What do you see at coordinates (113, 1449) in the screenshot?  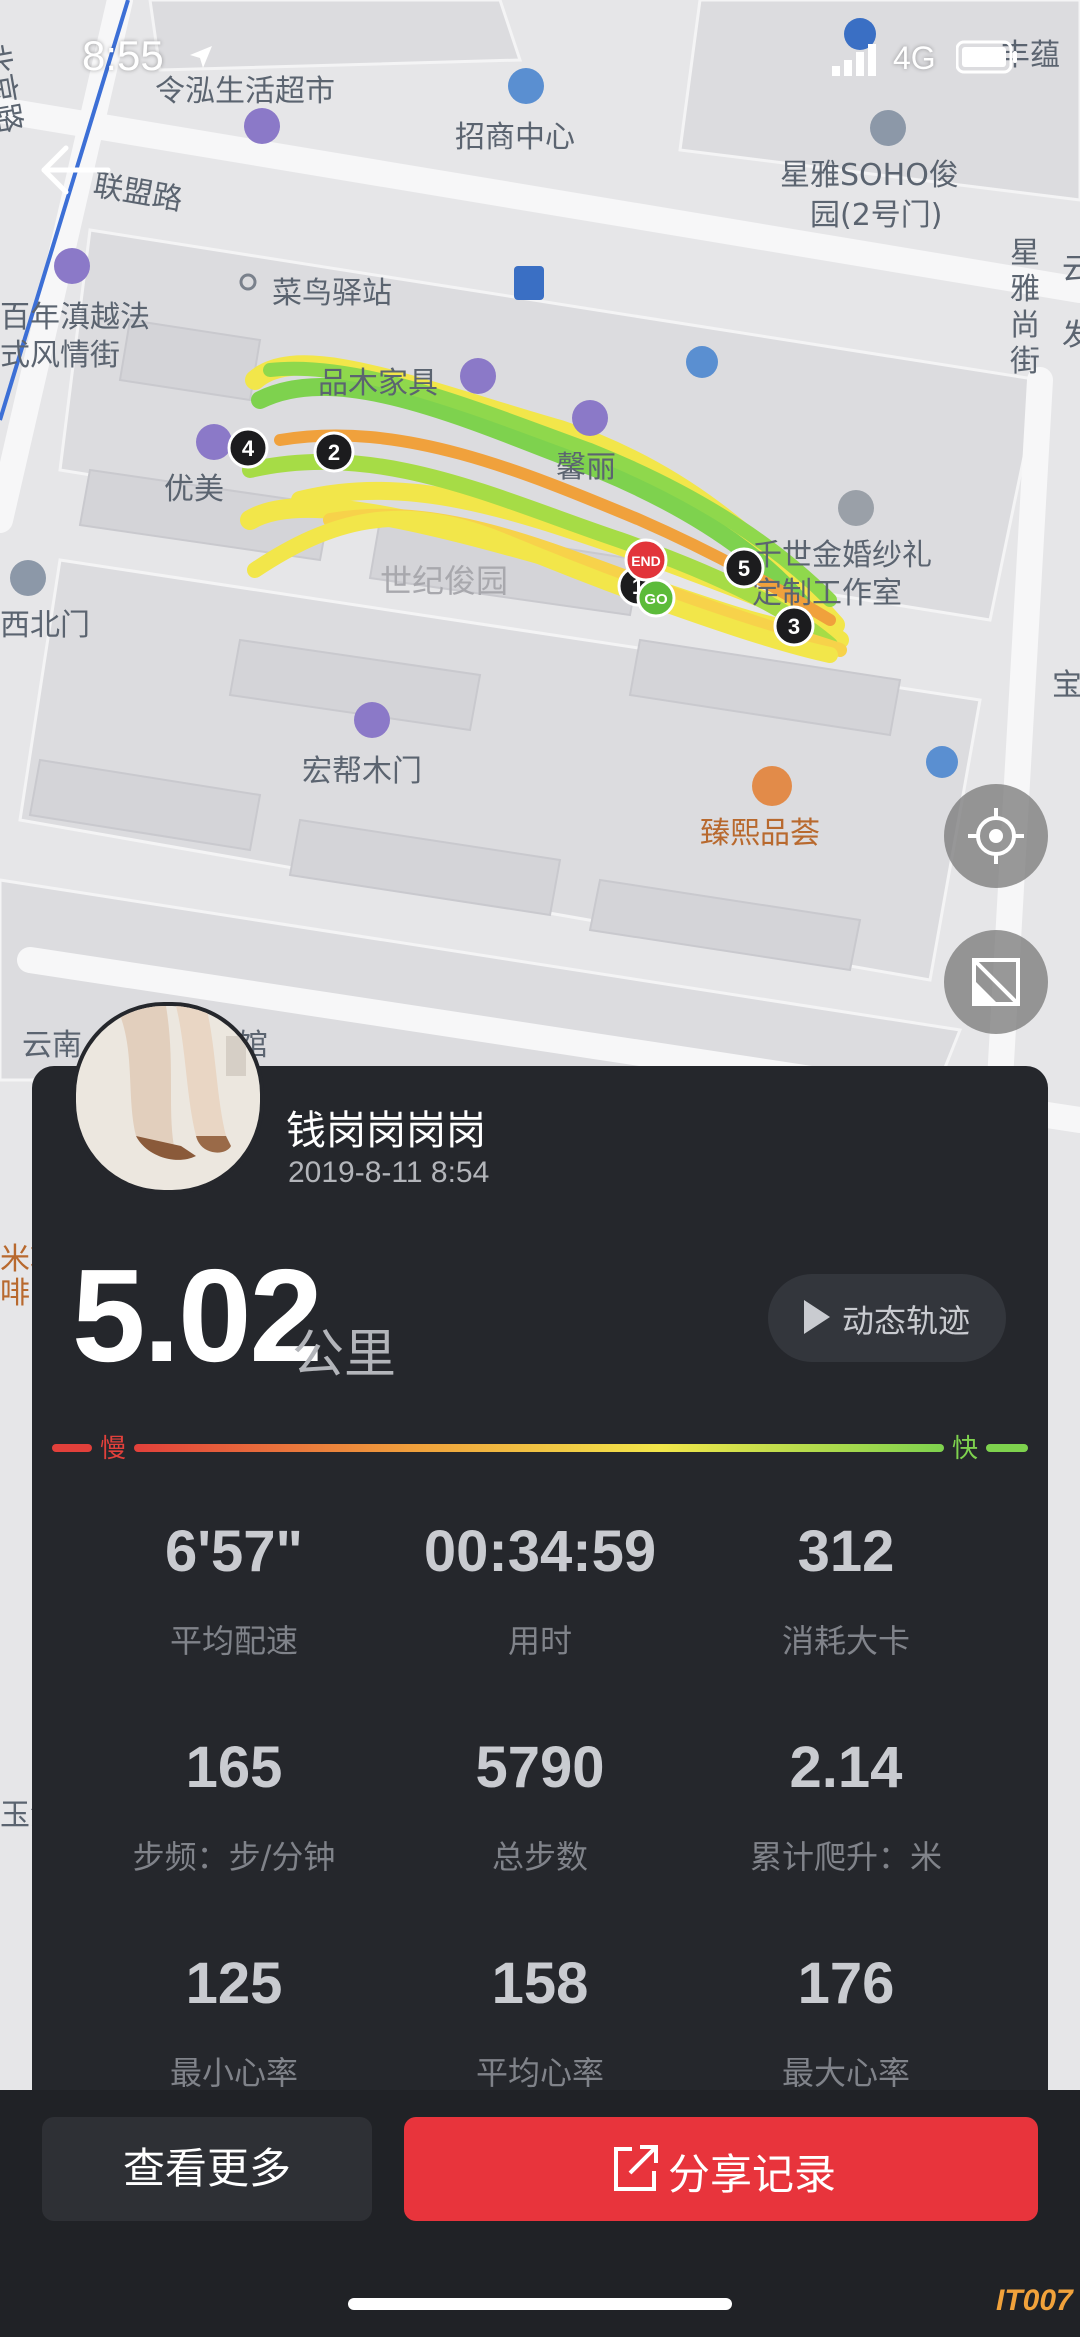 I see `speed-slow-label: 慢` at bounding box center [113, 1449].